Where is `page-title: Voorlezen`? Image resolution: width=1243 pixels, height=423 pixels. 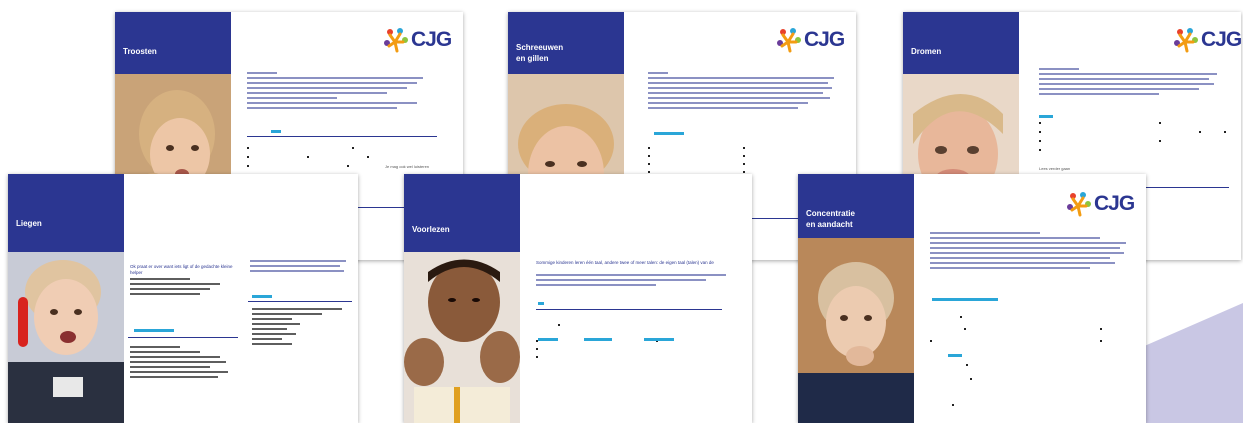
page-title: Voorlezen is located at coordinates (431, 229).